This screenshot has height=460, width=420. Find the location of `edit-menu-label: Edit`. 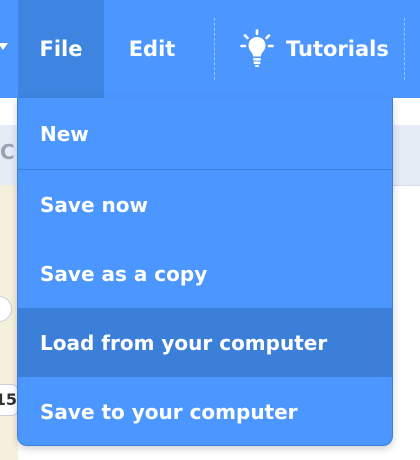

edit-menu-label: Edit is located at coordinates (152, 49).